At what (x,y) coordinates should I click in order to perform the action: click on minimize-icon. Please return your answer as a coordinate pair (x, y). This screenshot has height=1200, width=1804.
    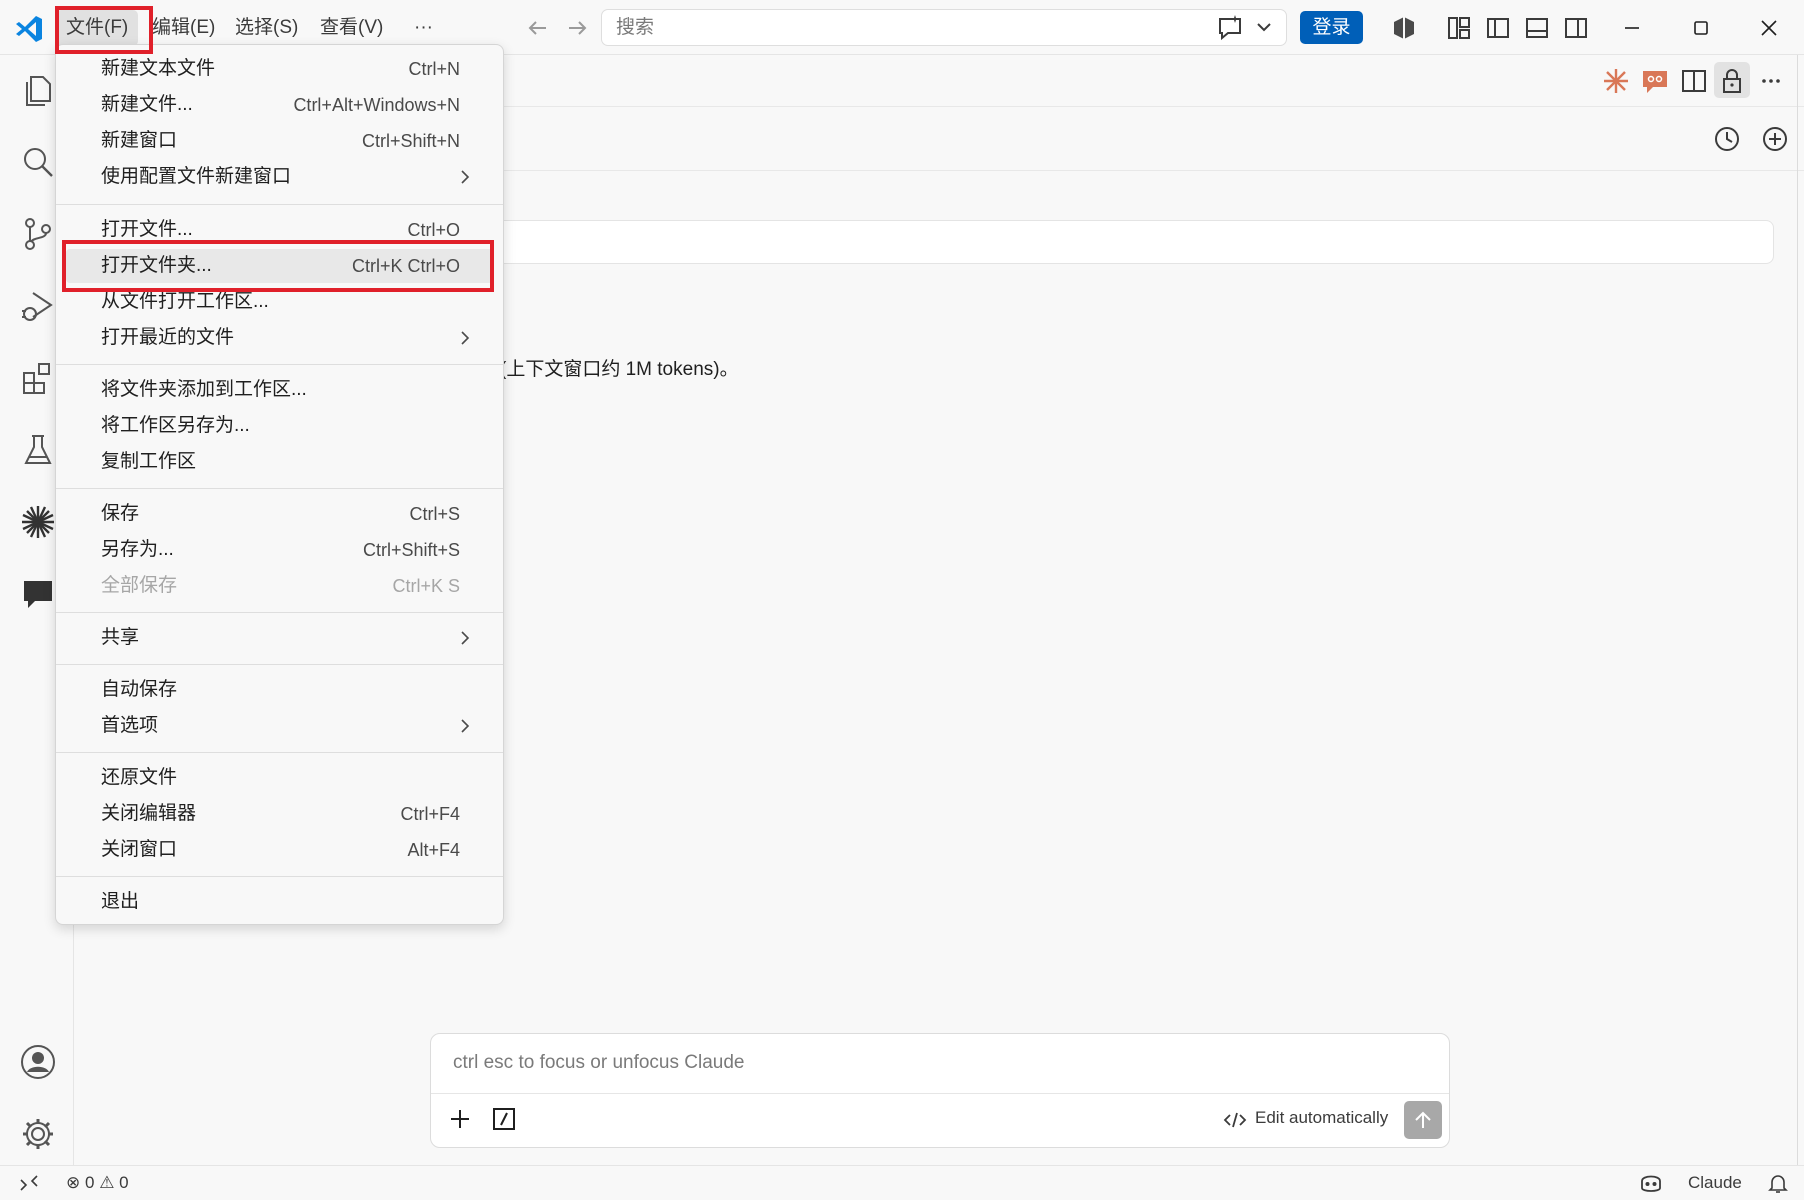
    Looking at the image, I should click on (1632, 28).